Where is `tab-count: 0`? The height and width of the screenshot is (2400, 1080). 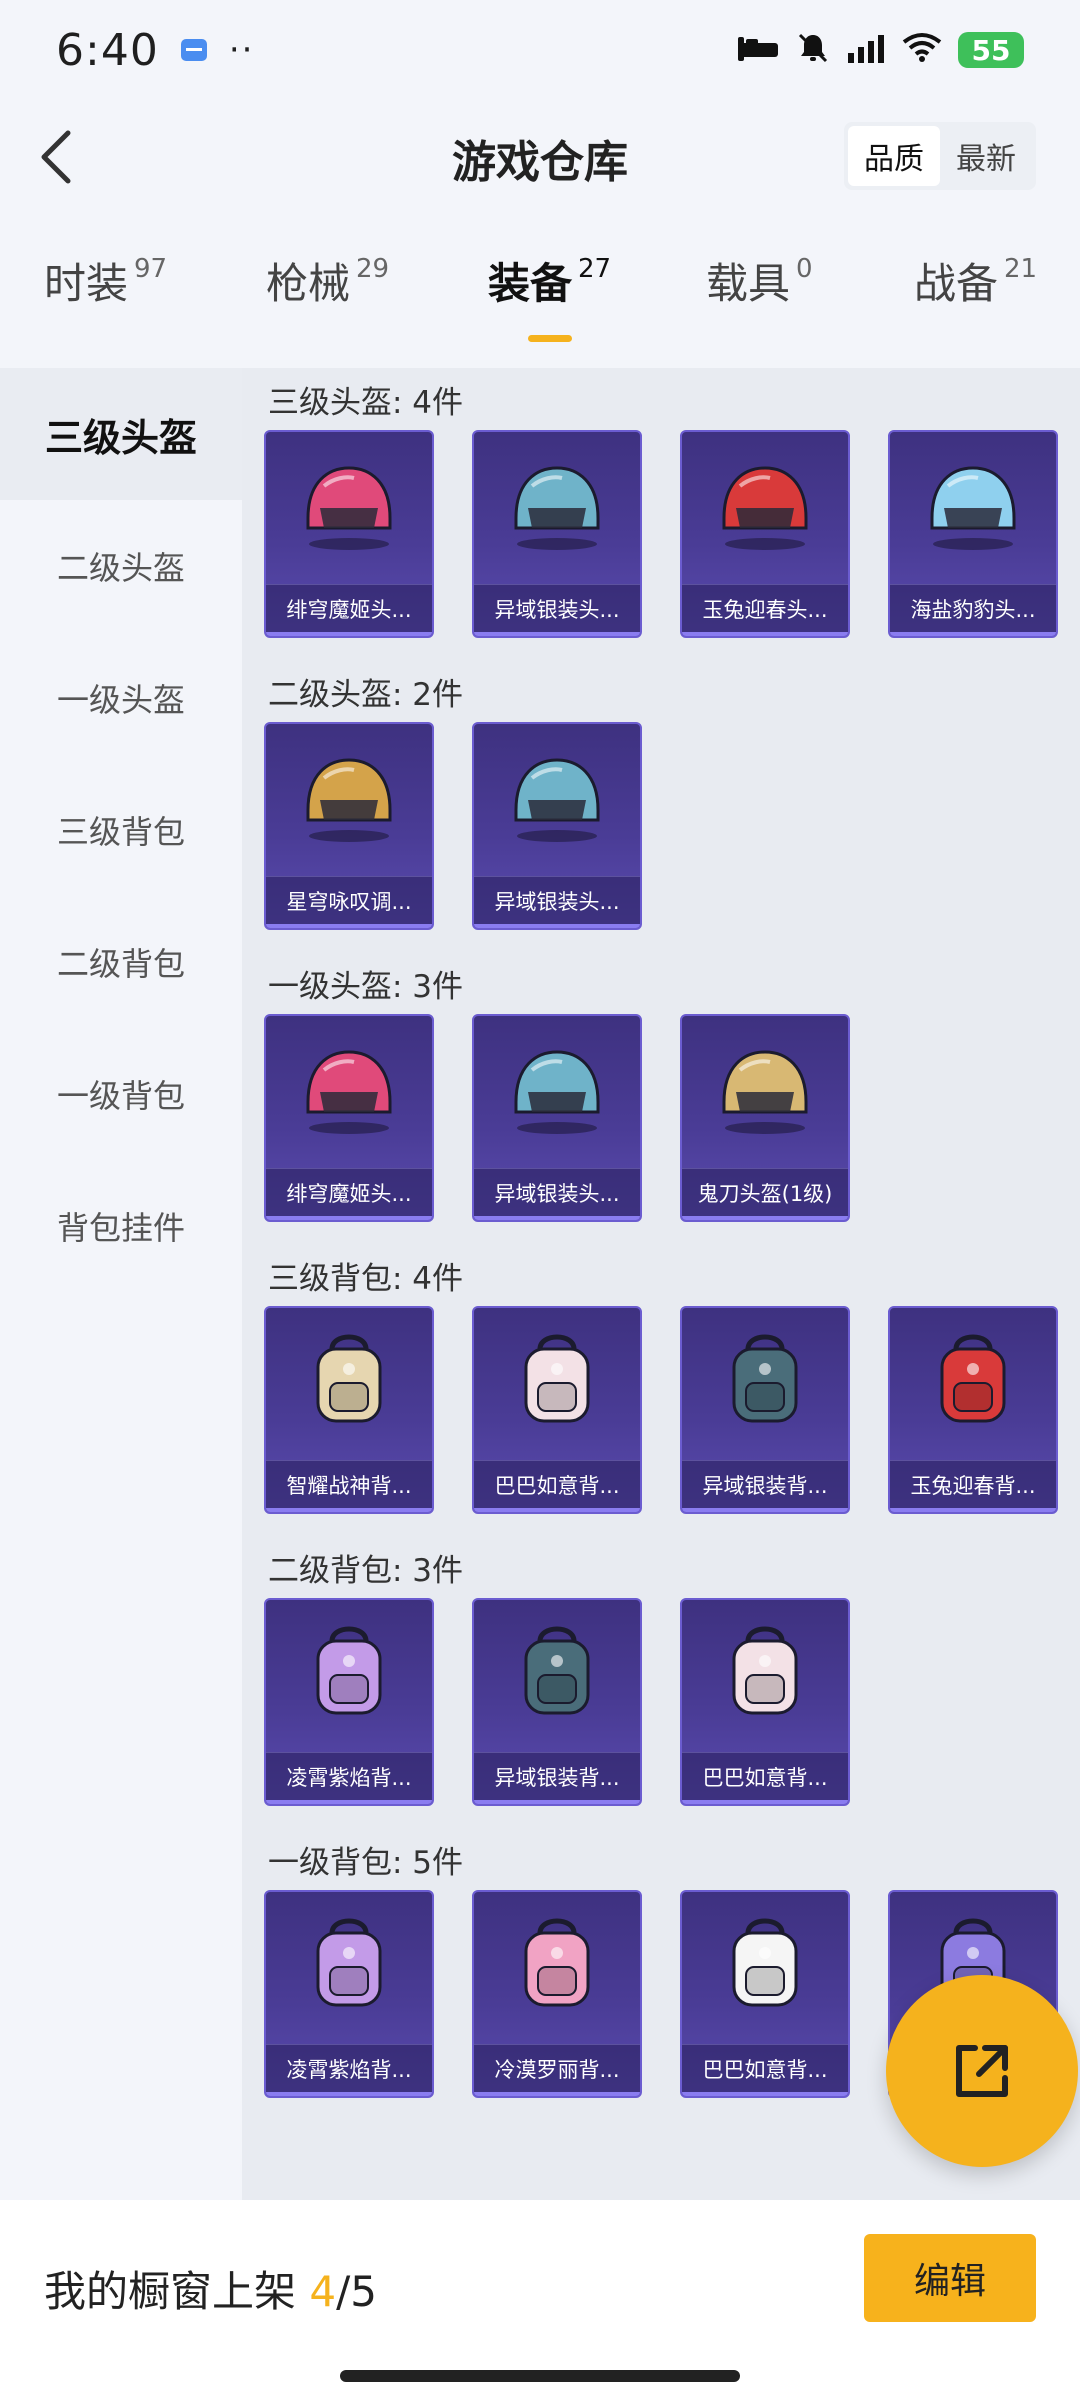
tab-count: 0 is located at coordinates (804, 269).